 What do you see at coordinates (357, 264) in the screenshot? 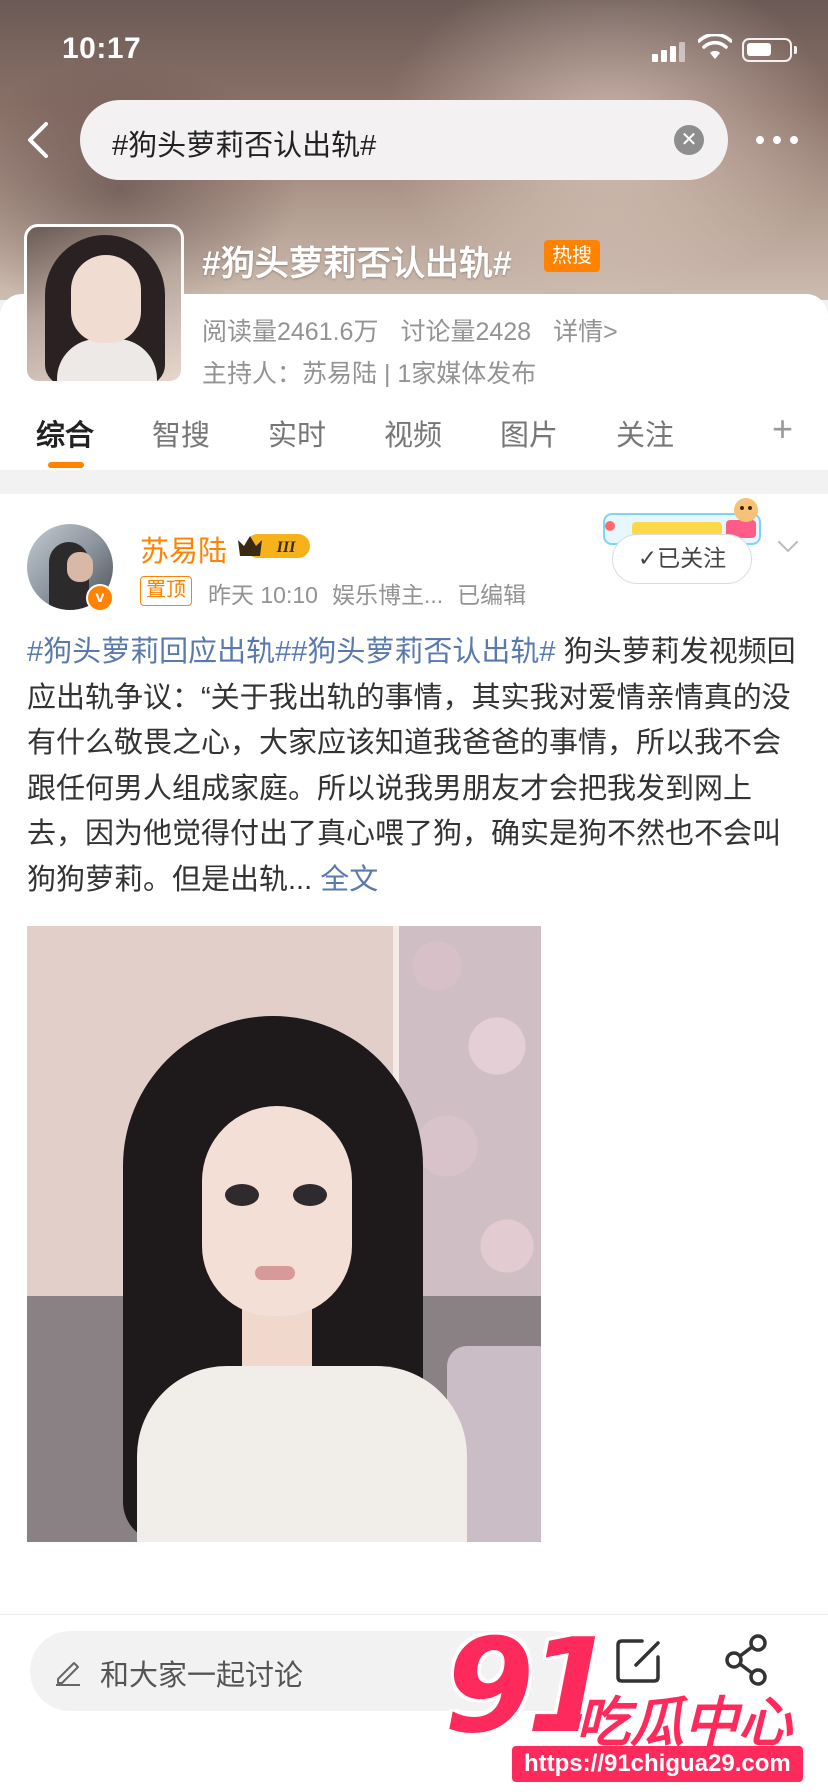
I see `topic-title: #狗头萝莉否认出轨#` at bounding box center [357, 264].